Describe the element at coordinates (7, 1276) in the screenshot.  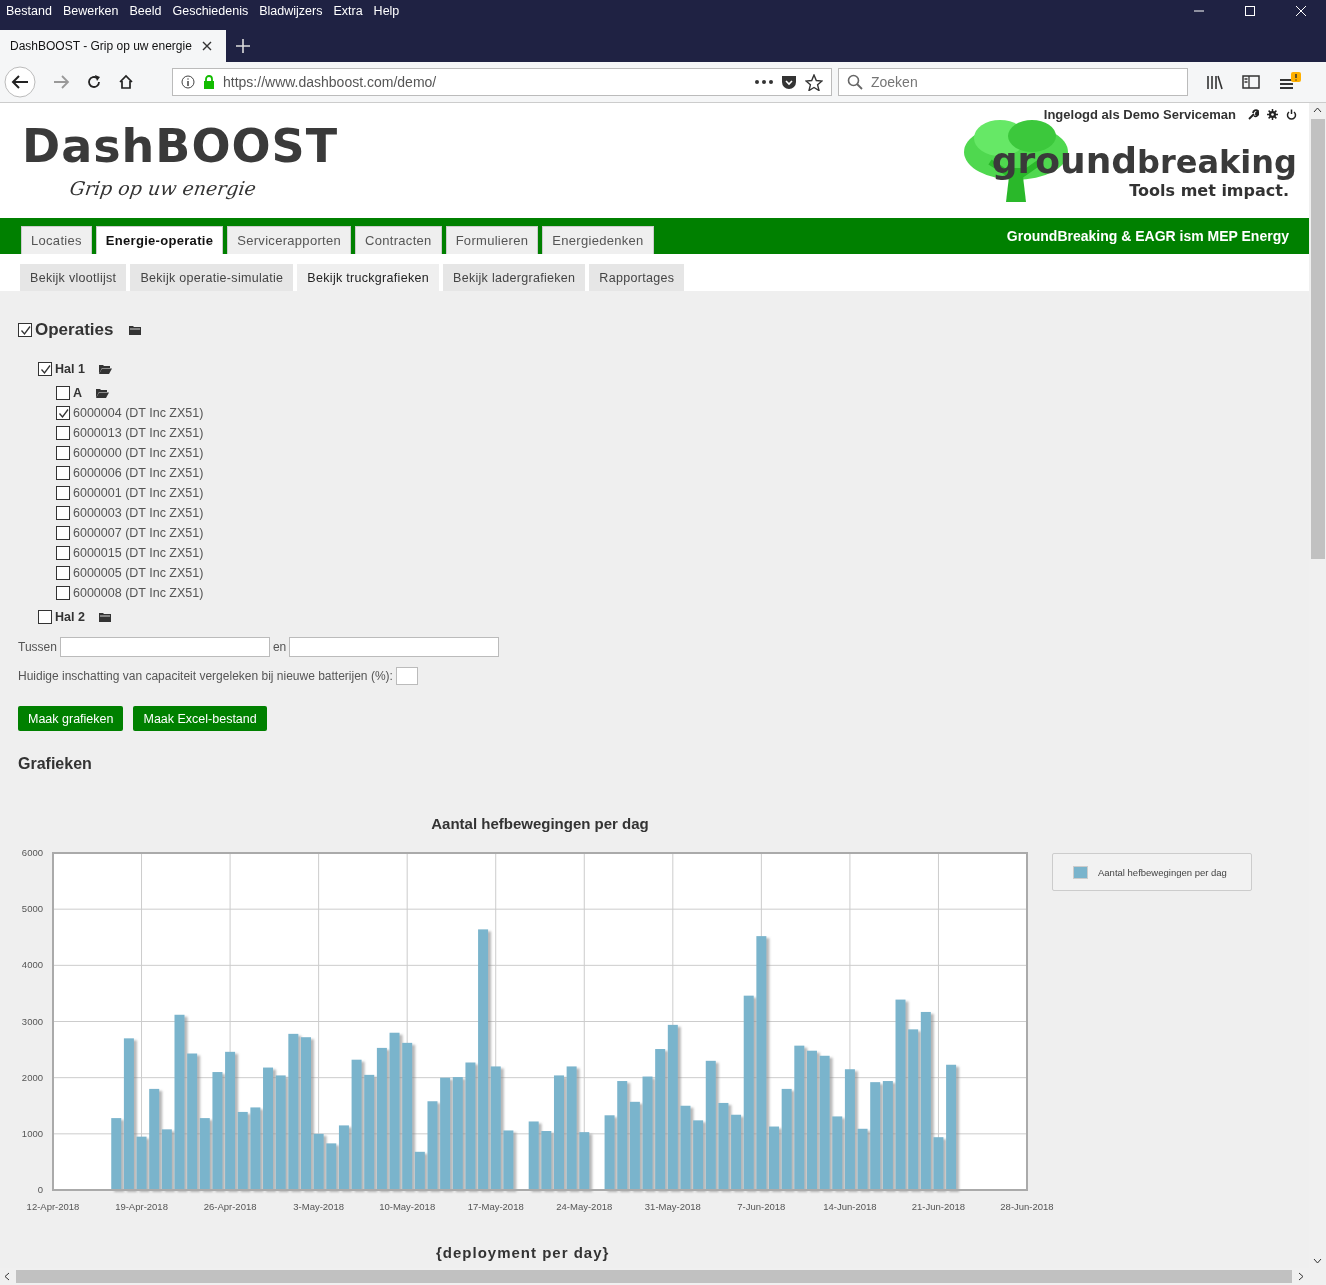
I see `scroll-left-icon` at that location.